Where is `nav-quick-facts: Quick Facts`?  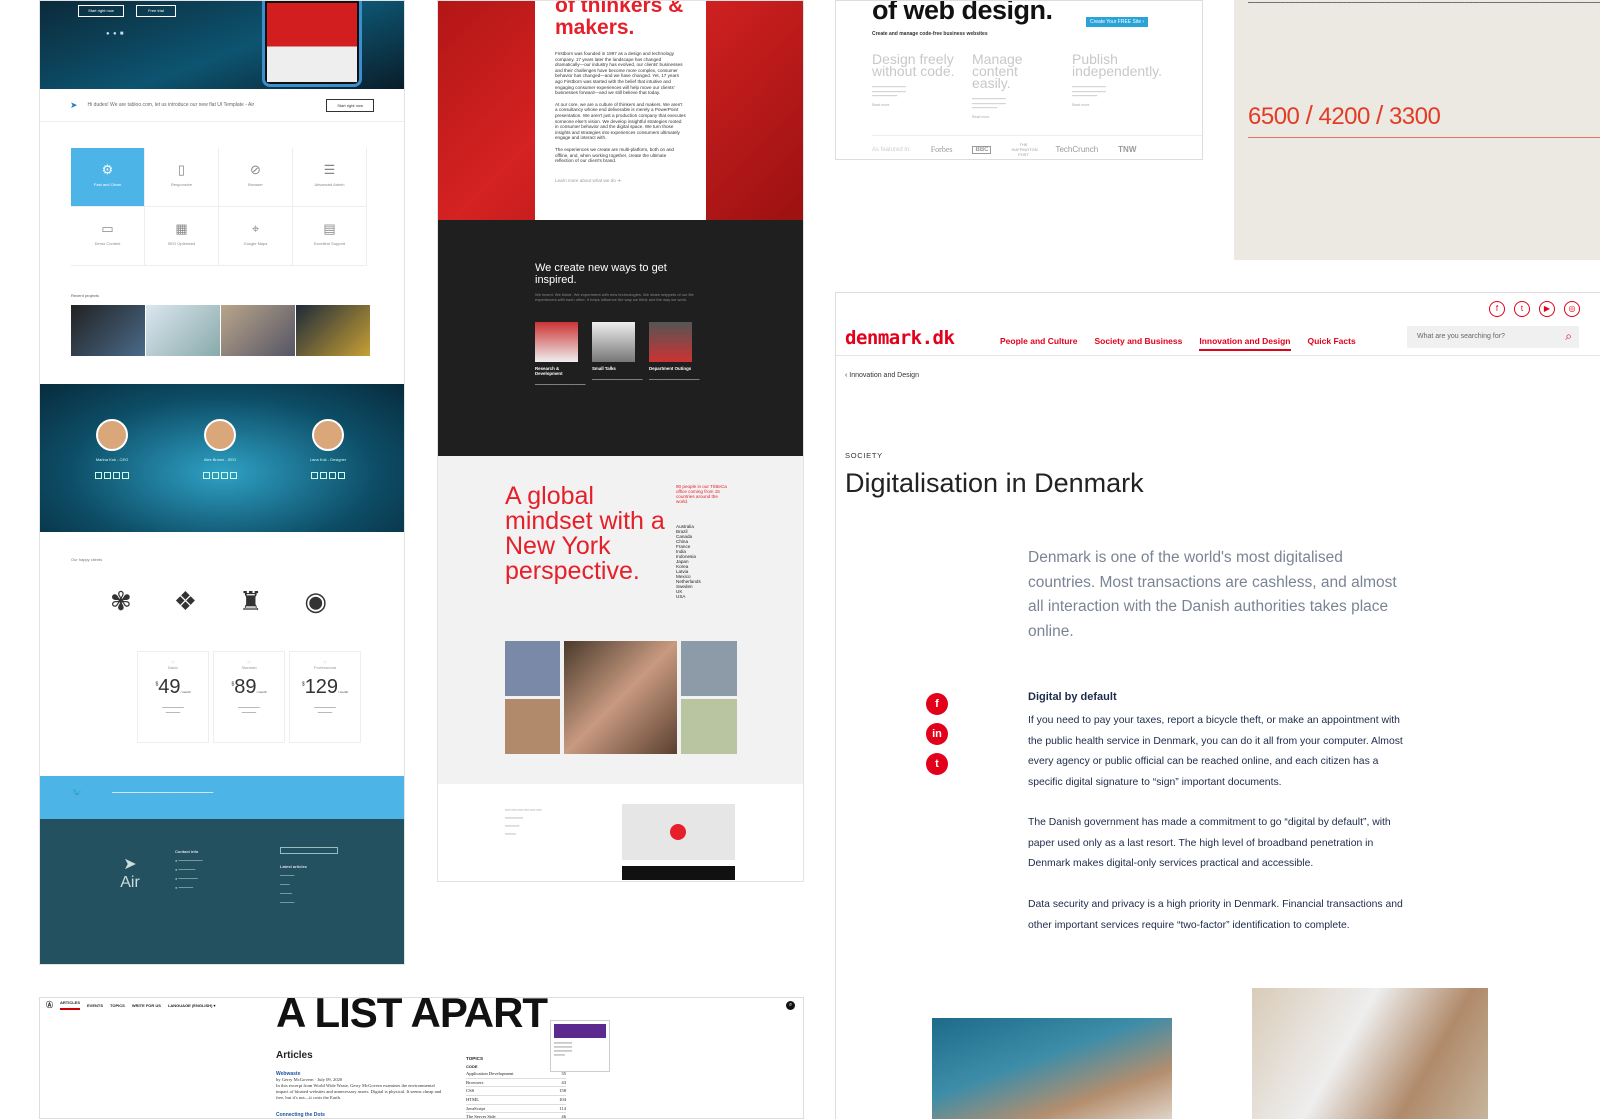
nav-quick-facts: Quick Facts is located at coordinates (1332, 343).